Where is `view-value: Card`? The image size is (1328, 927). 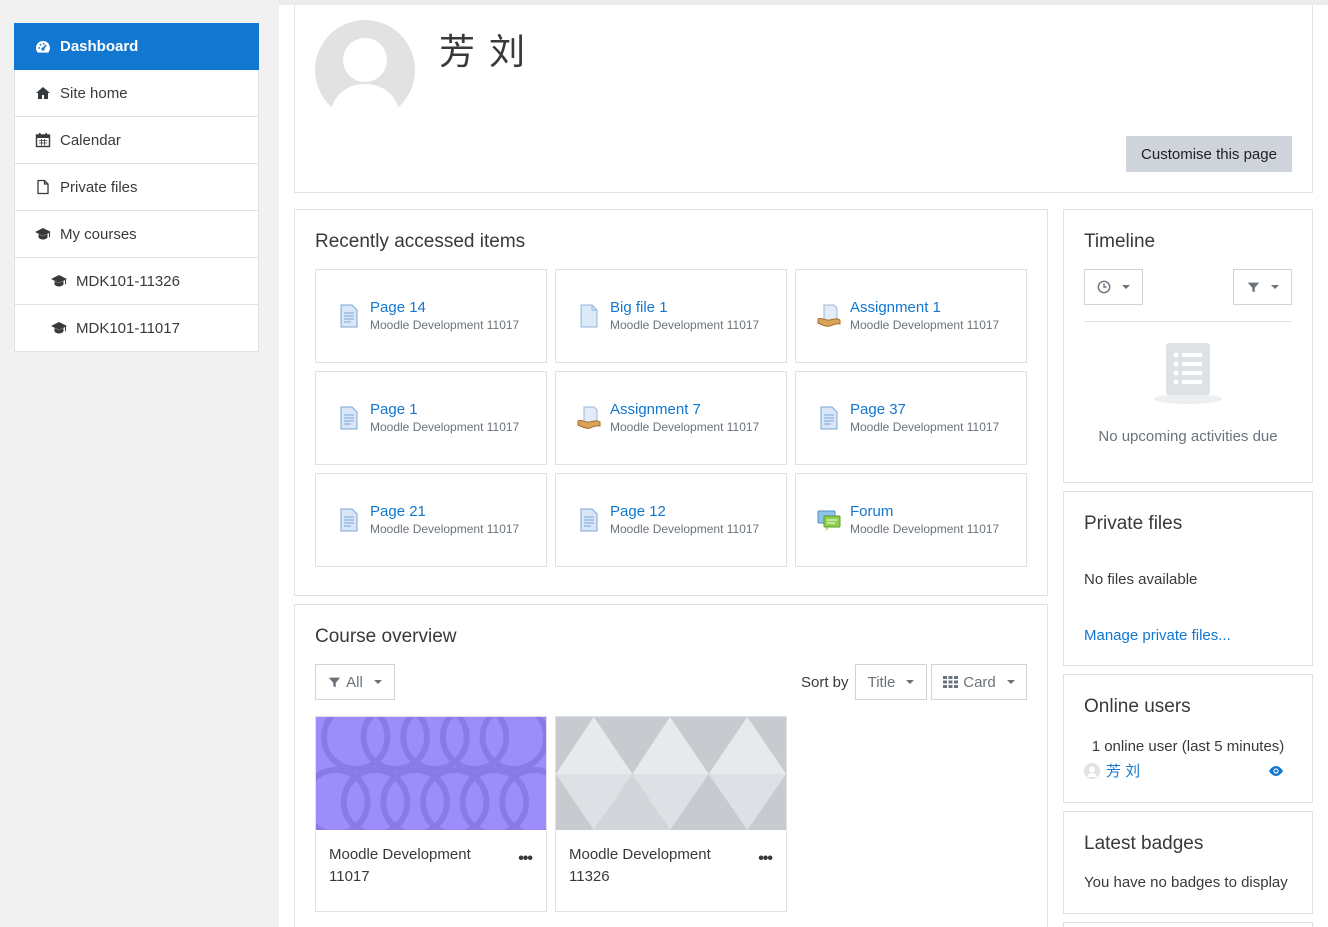 view-value: Card is located at coordinates (979, 682).